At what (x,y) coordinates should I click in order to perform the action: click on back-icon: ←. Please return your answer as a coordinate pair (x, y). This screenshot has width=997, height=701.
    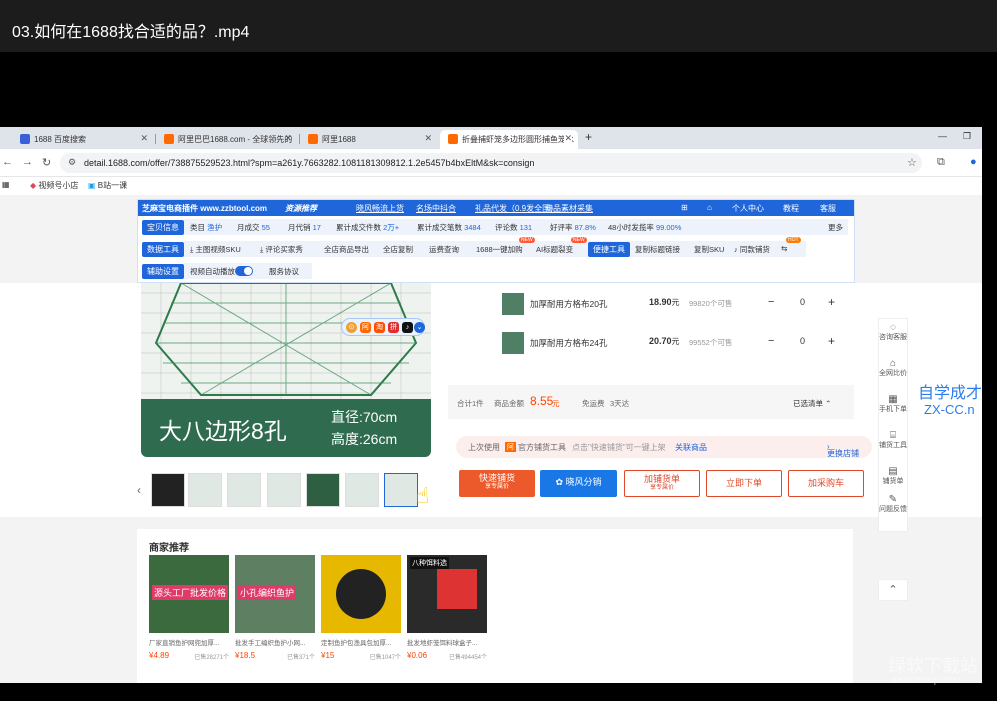
    Looking at the image, I should click on (7, 162).